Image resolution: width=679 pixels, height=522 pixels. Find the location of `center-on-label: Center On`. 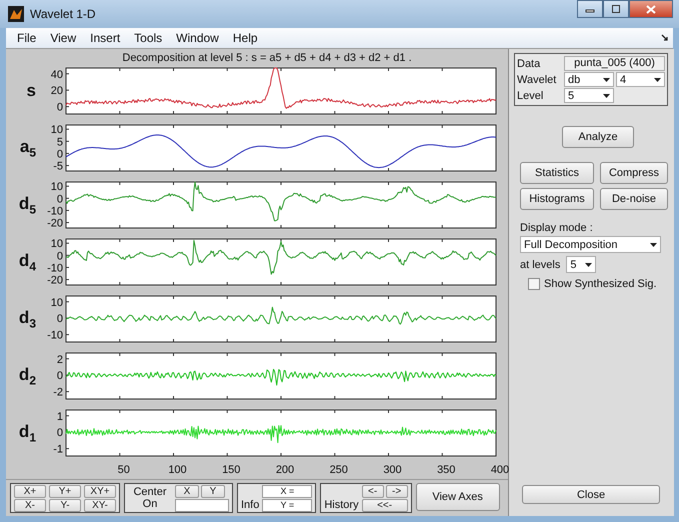

center-on-label: Center On is located at coordinates (150, 498).